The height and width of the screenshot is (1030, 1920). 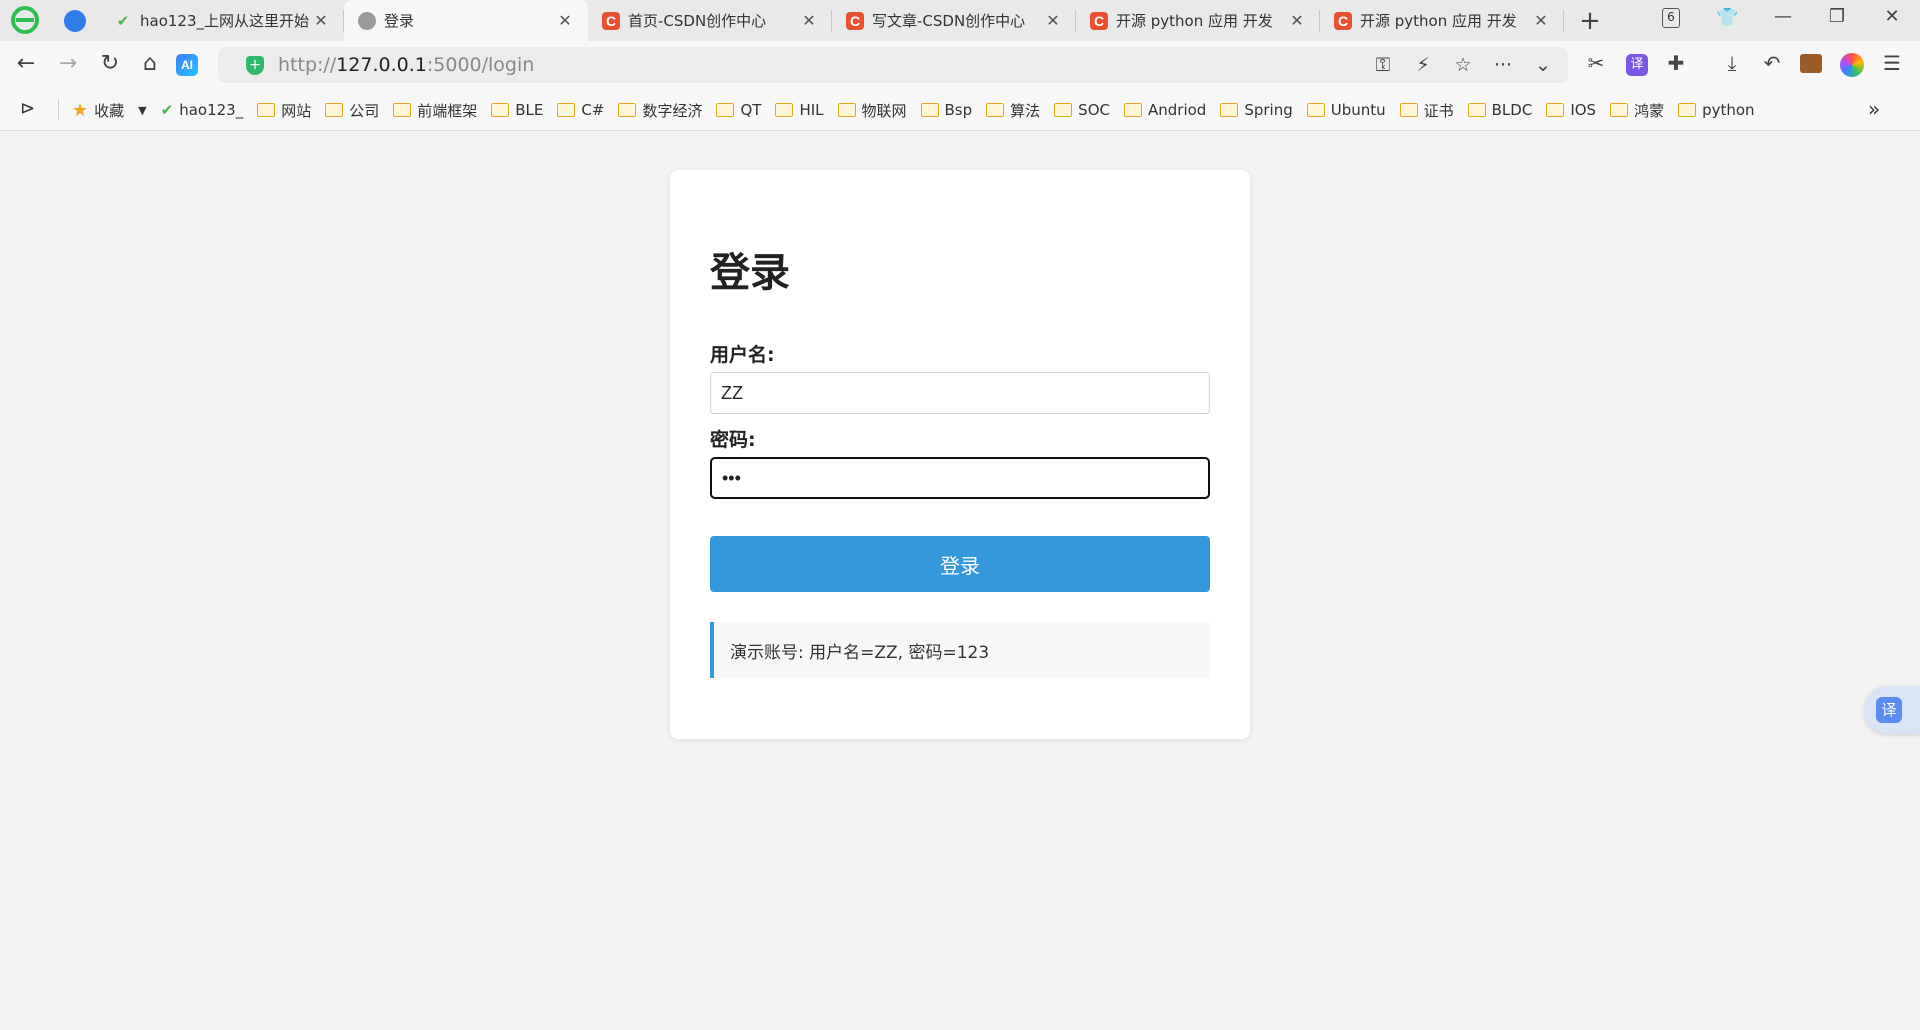 What do you see at coordinates (738, 110) in the screenshot?
I see `bookmark-folder: QT` at bounding box center [738, 110].